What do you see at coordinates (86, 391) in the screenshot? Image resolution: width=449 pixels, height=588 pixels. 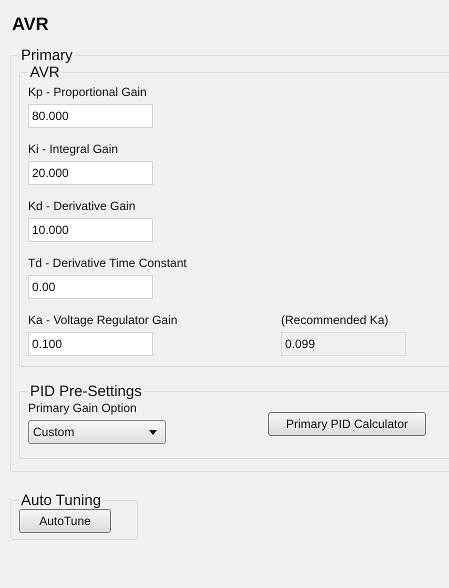 I see `group-title: PID Pre-Settings` at bounding box center [86, 391].